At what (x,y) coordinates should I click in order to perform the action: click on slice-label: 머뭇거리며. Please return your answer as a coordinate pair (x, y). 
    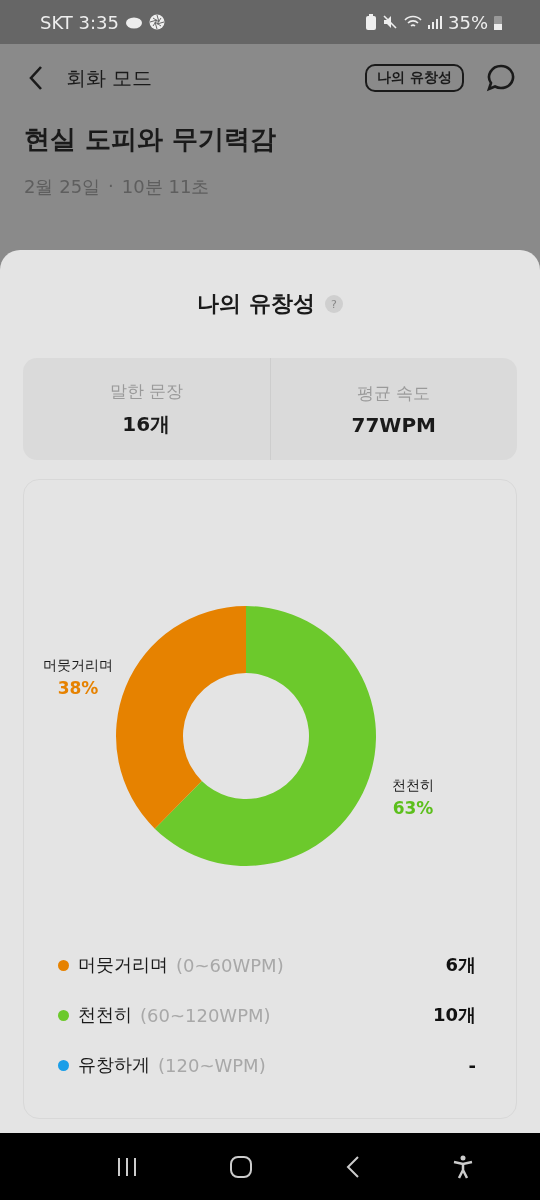
    Looking at the image, I should click on (78, 665).